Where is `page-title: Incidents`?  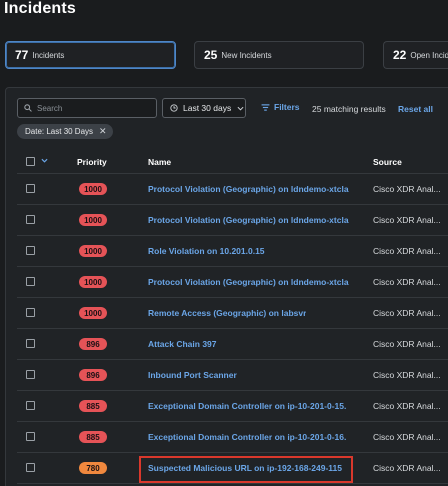
page-title: Incidents is located at coordinates (40, 8).